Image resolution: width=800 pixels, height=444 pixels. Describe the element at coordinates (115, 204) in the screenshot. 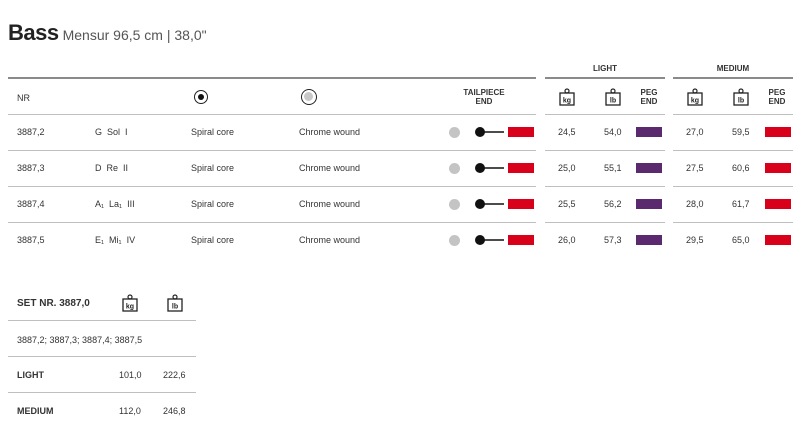

I see `row-note: A₁ La₁ III` at that location.